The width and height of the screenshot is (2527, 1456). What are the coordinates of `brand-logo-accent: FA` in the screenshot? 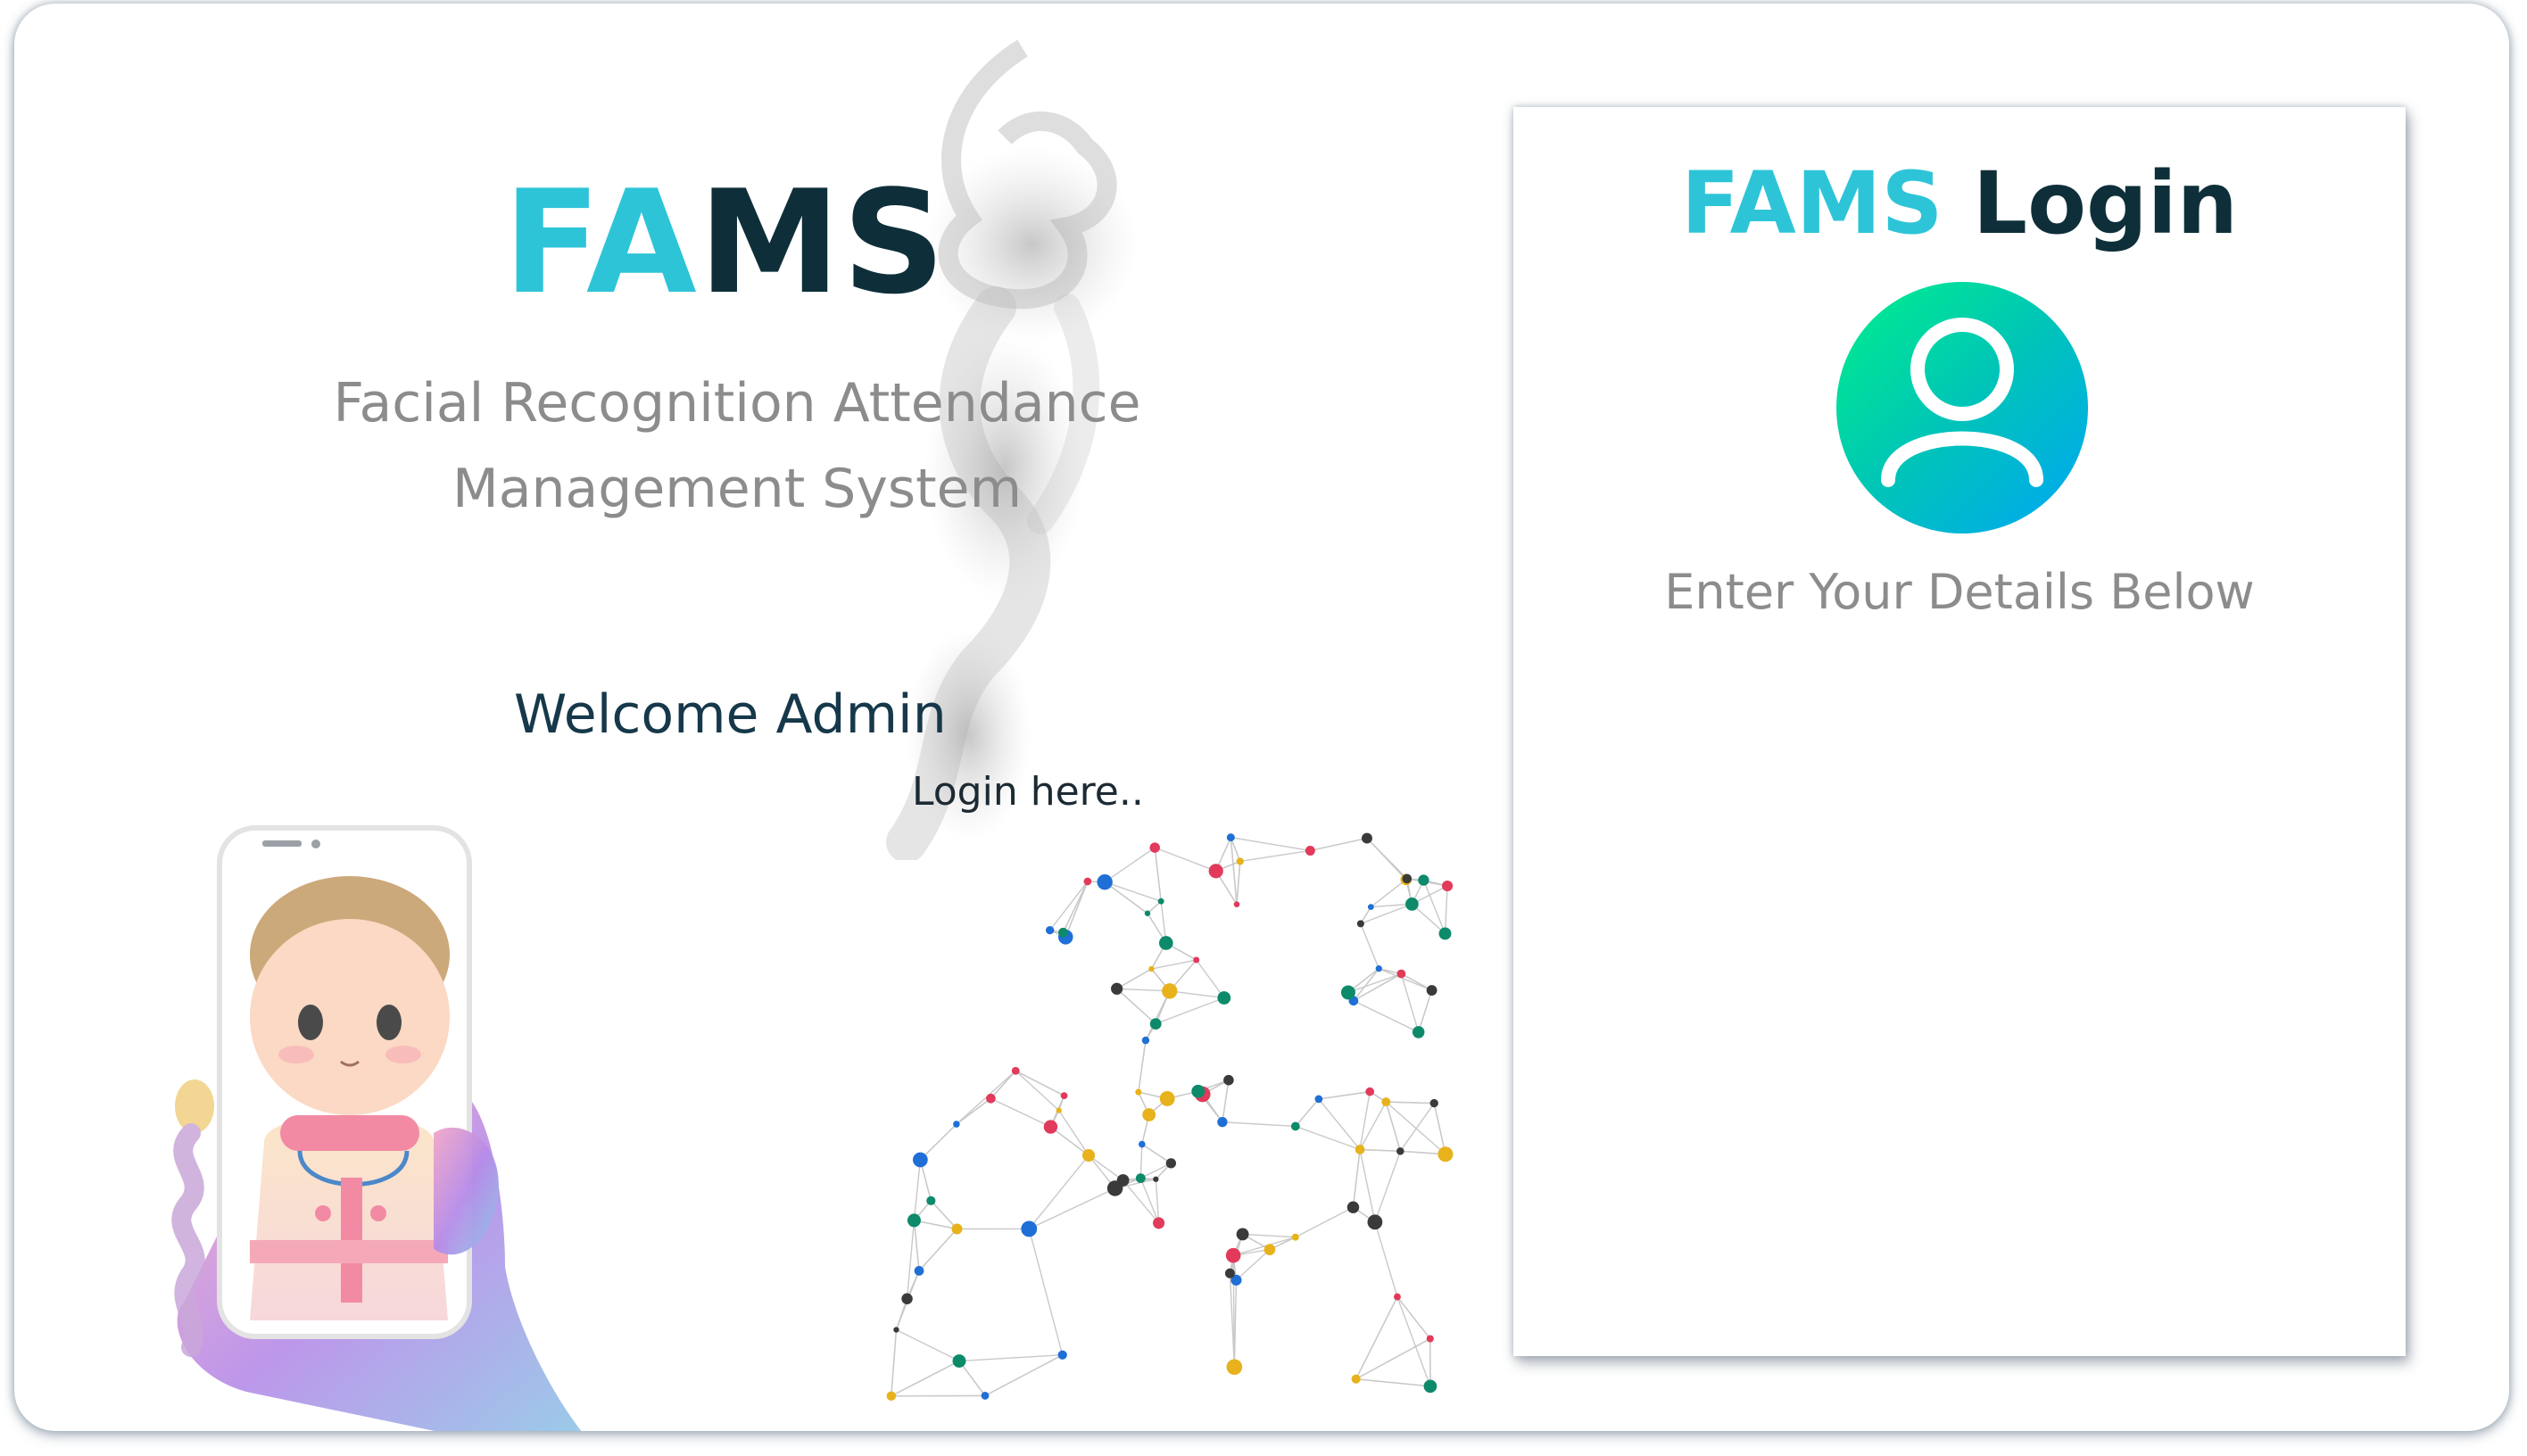 It's located at (601, 242).